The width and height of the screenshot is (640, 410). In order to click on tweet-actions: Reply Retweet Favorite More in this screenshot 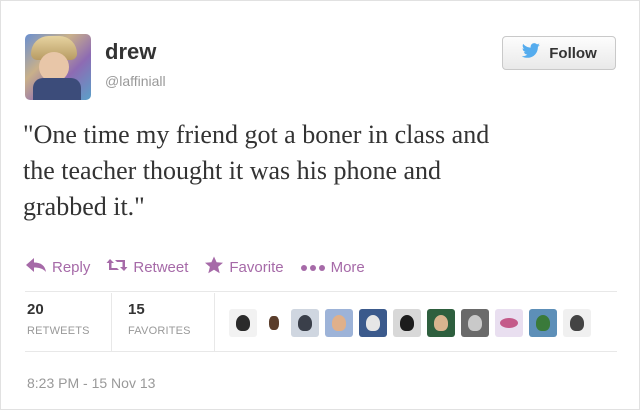, I will do `click(203, 267)`.